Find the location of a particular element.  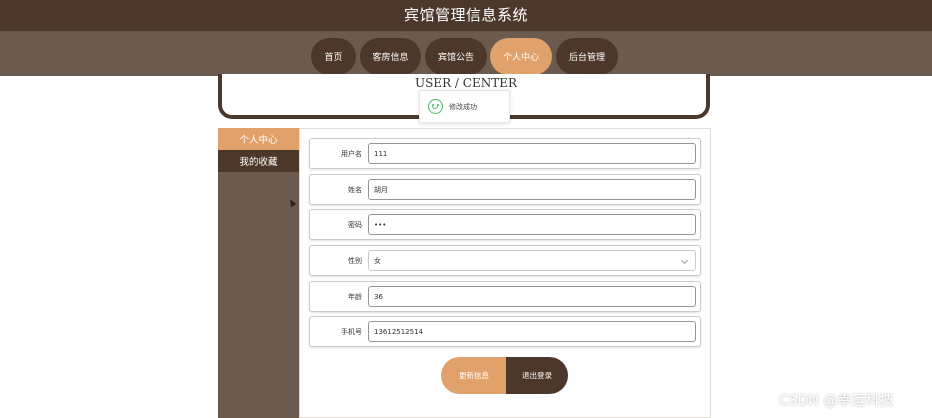

smile-icon is located at coordinates (435, 106).